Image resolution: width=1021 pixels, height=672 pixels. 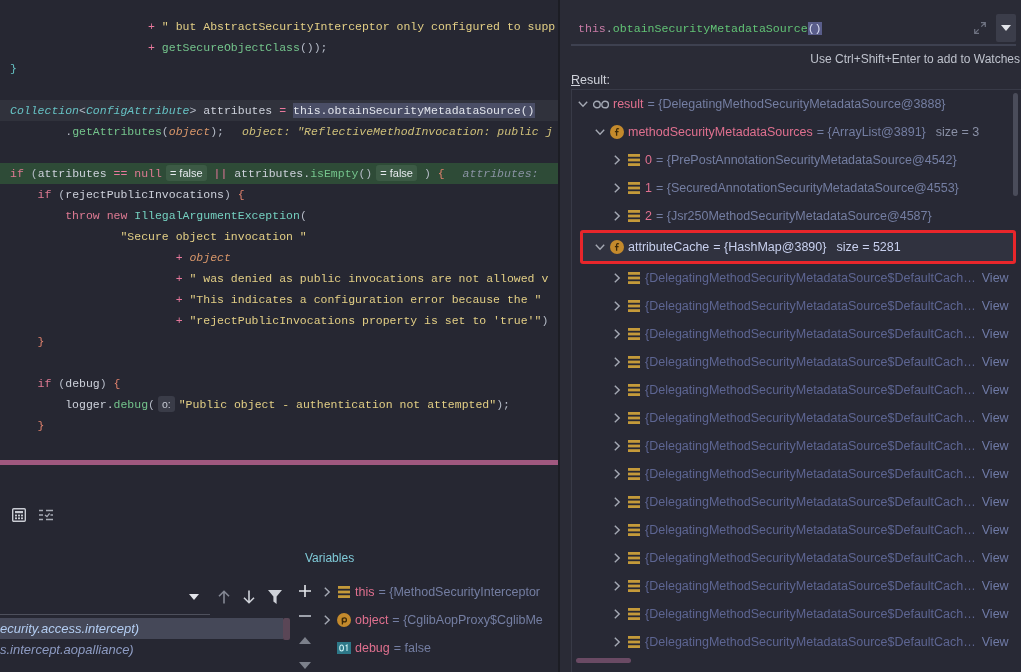 What do you see at coordinates (194, 597) in the screenshot?
I see `caret-down-icon` at bounding box center [194, 597].